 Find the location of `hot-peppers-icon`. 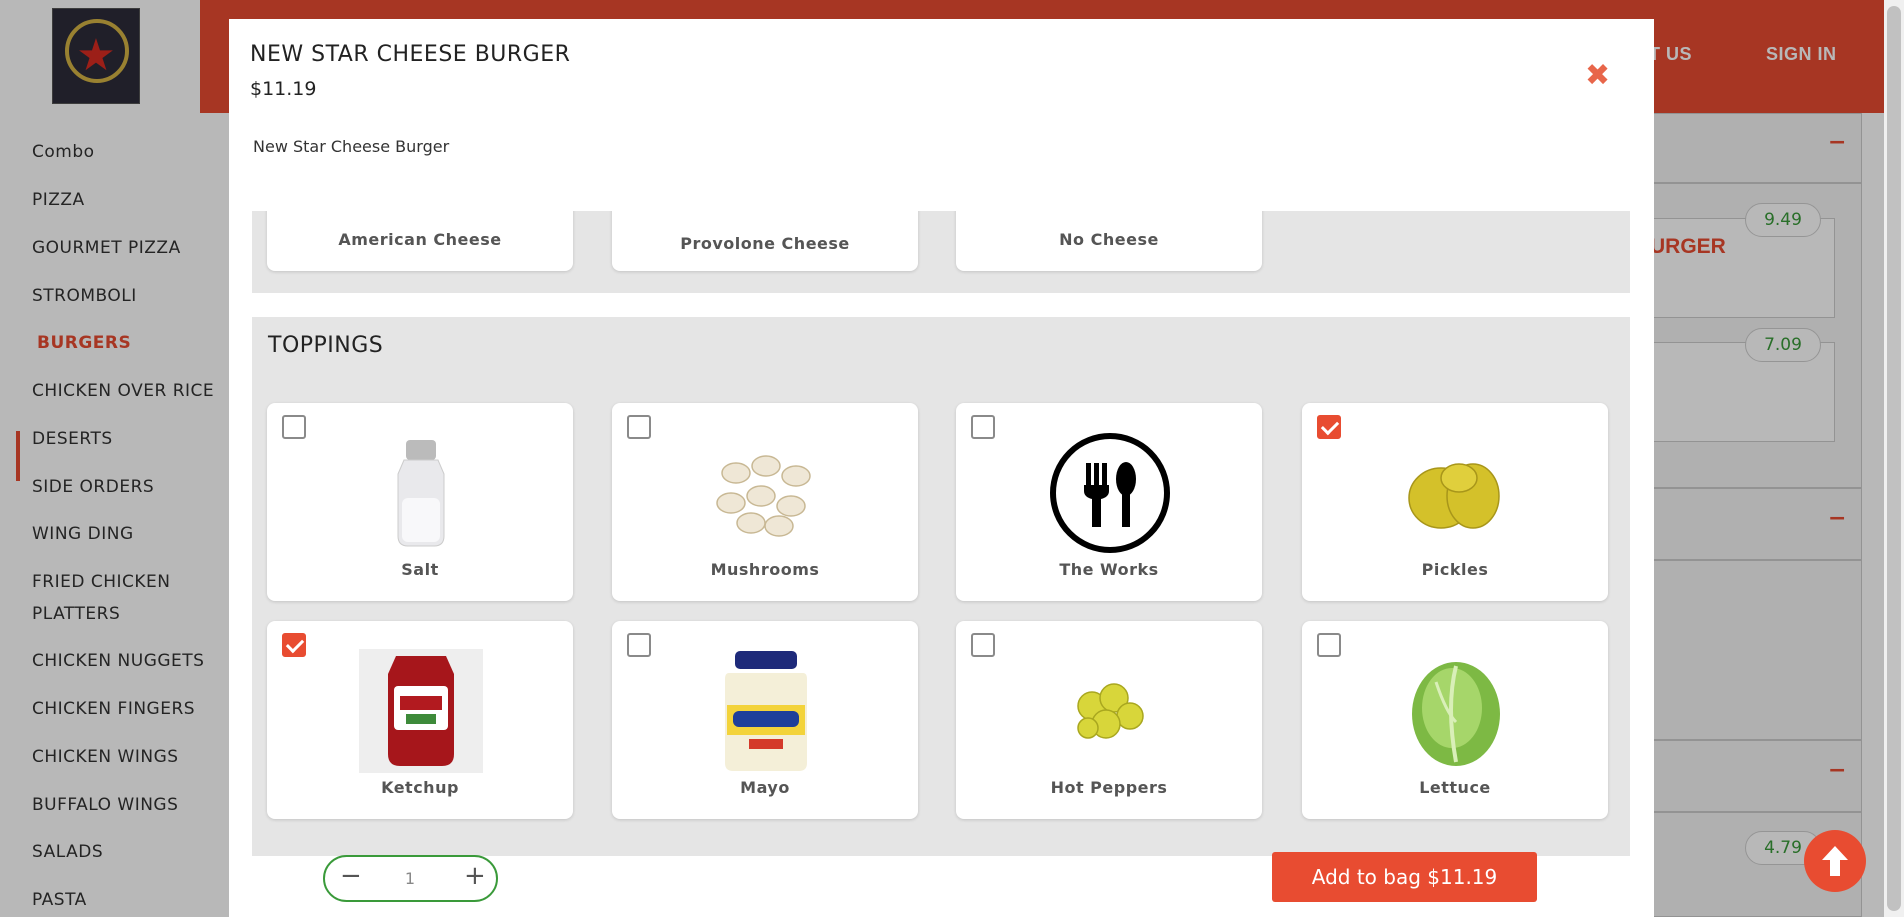

hot-peppers-icon is located at coordinates (1110, 711).